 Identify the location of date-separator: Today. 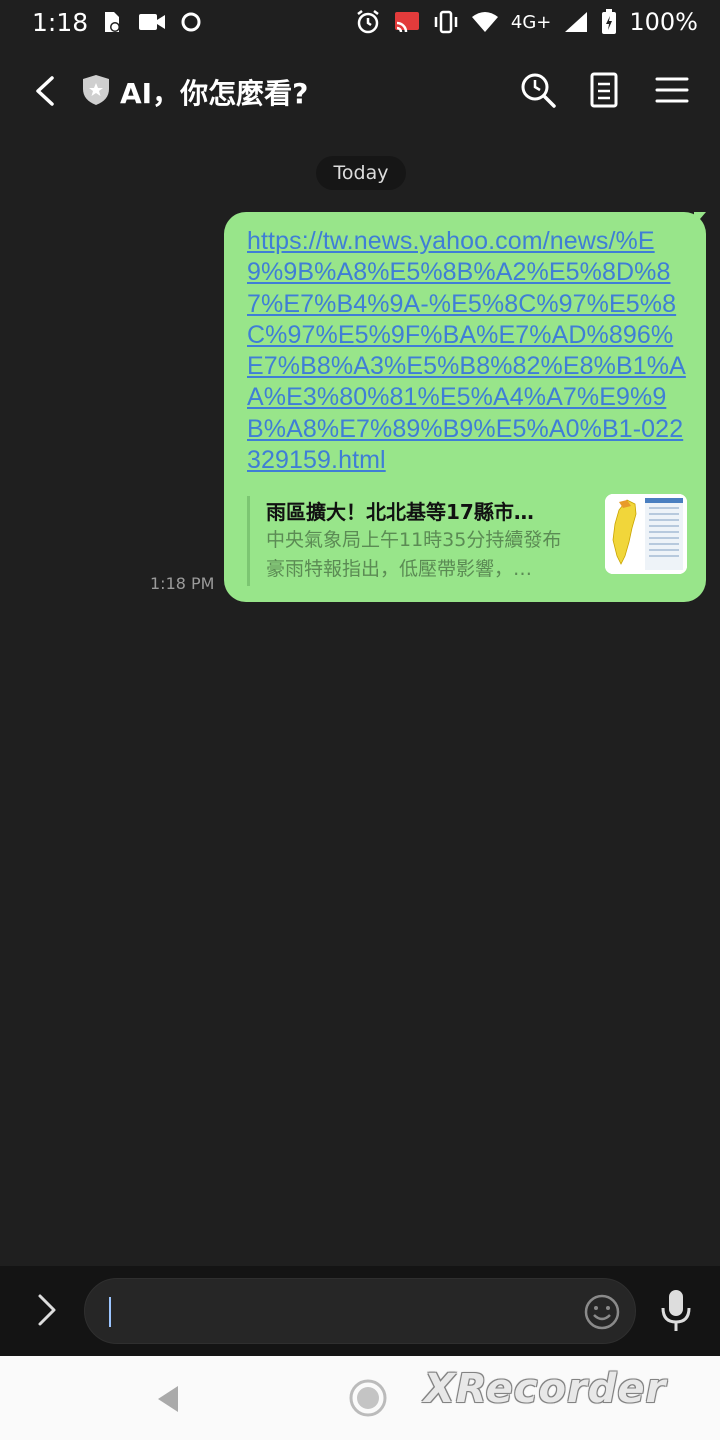
(361, 173).